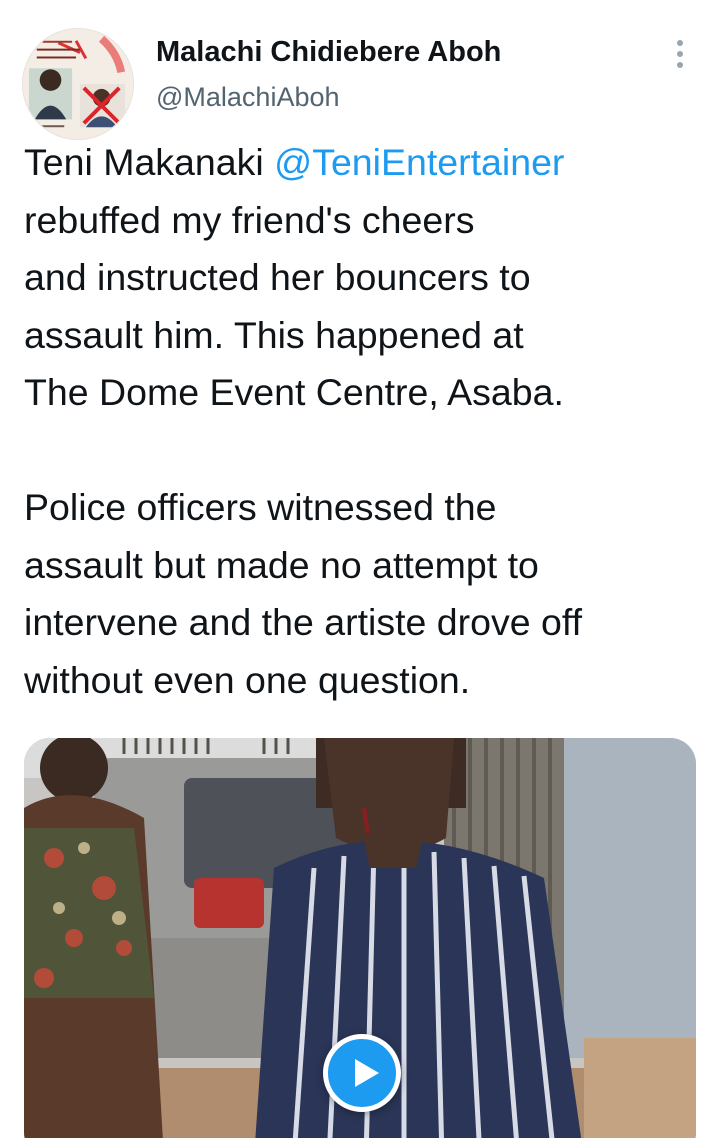  What do you see at coordinates (149, 162) in the screenshot?
I see `tweet-text-segment: Teni Makanaki` at bounding box center [149, 162].